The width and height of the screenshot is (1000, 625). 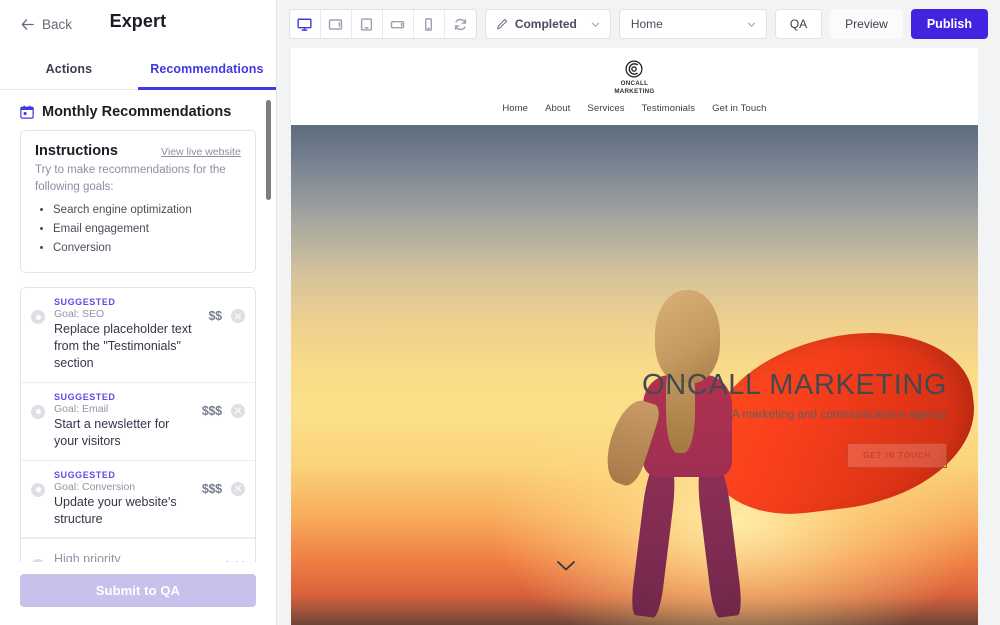 What do you see at coordinates (557, 108) in the screenshot?
I see `site-nav-about: About` at bounding box center [557, 108].